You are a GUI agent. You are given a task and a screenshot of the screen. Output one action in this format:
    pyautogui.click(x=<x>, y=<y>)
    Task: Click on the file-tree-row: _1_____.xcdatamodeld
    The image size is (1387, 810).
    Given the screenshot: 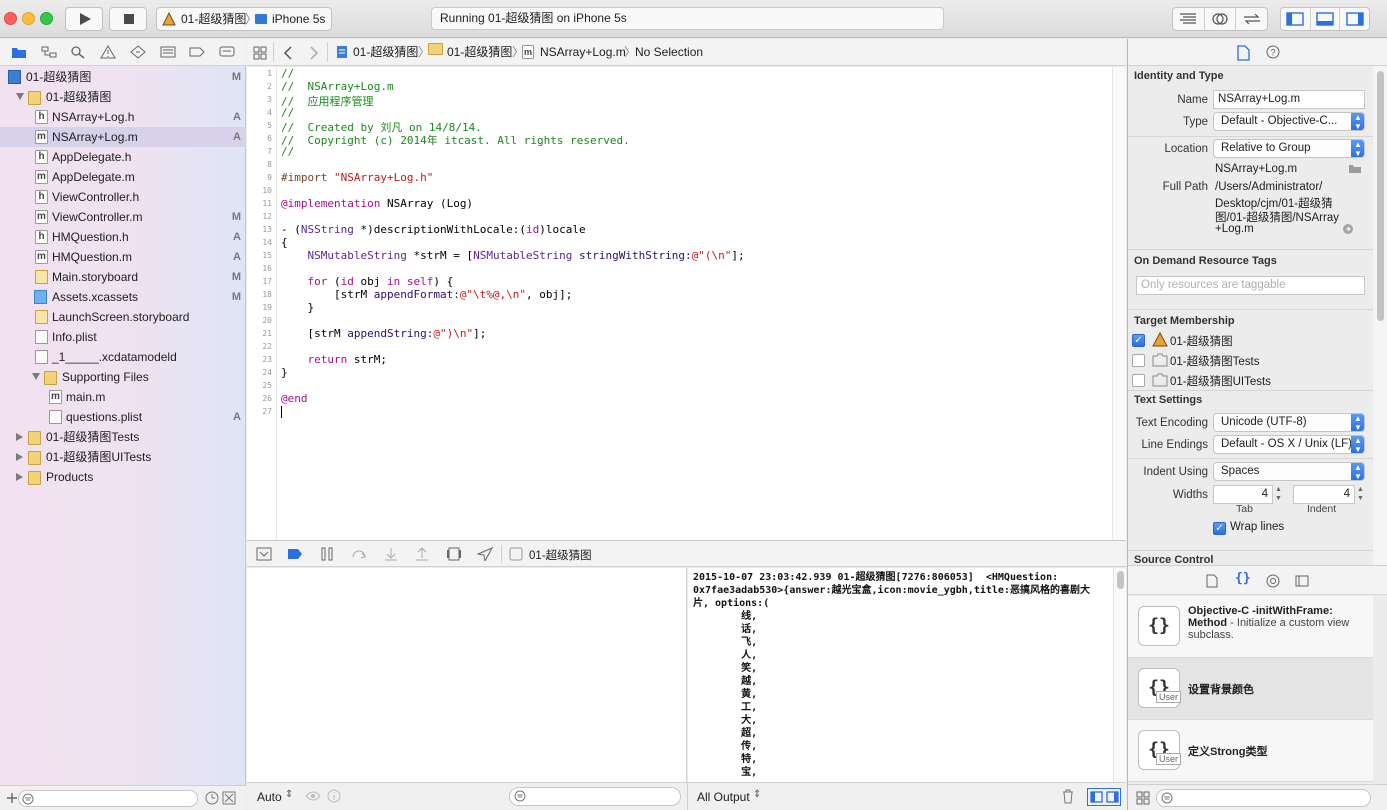 What is the action you would take?
    pyautogui.click(x=123, y=357)
    